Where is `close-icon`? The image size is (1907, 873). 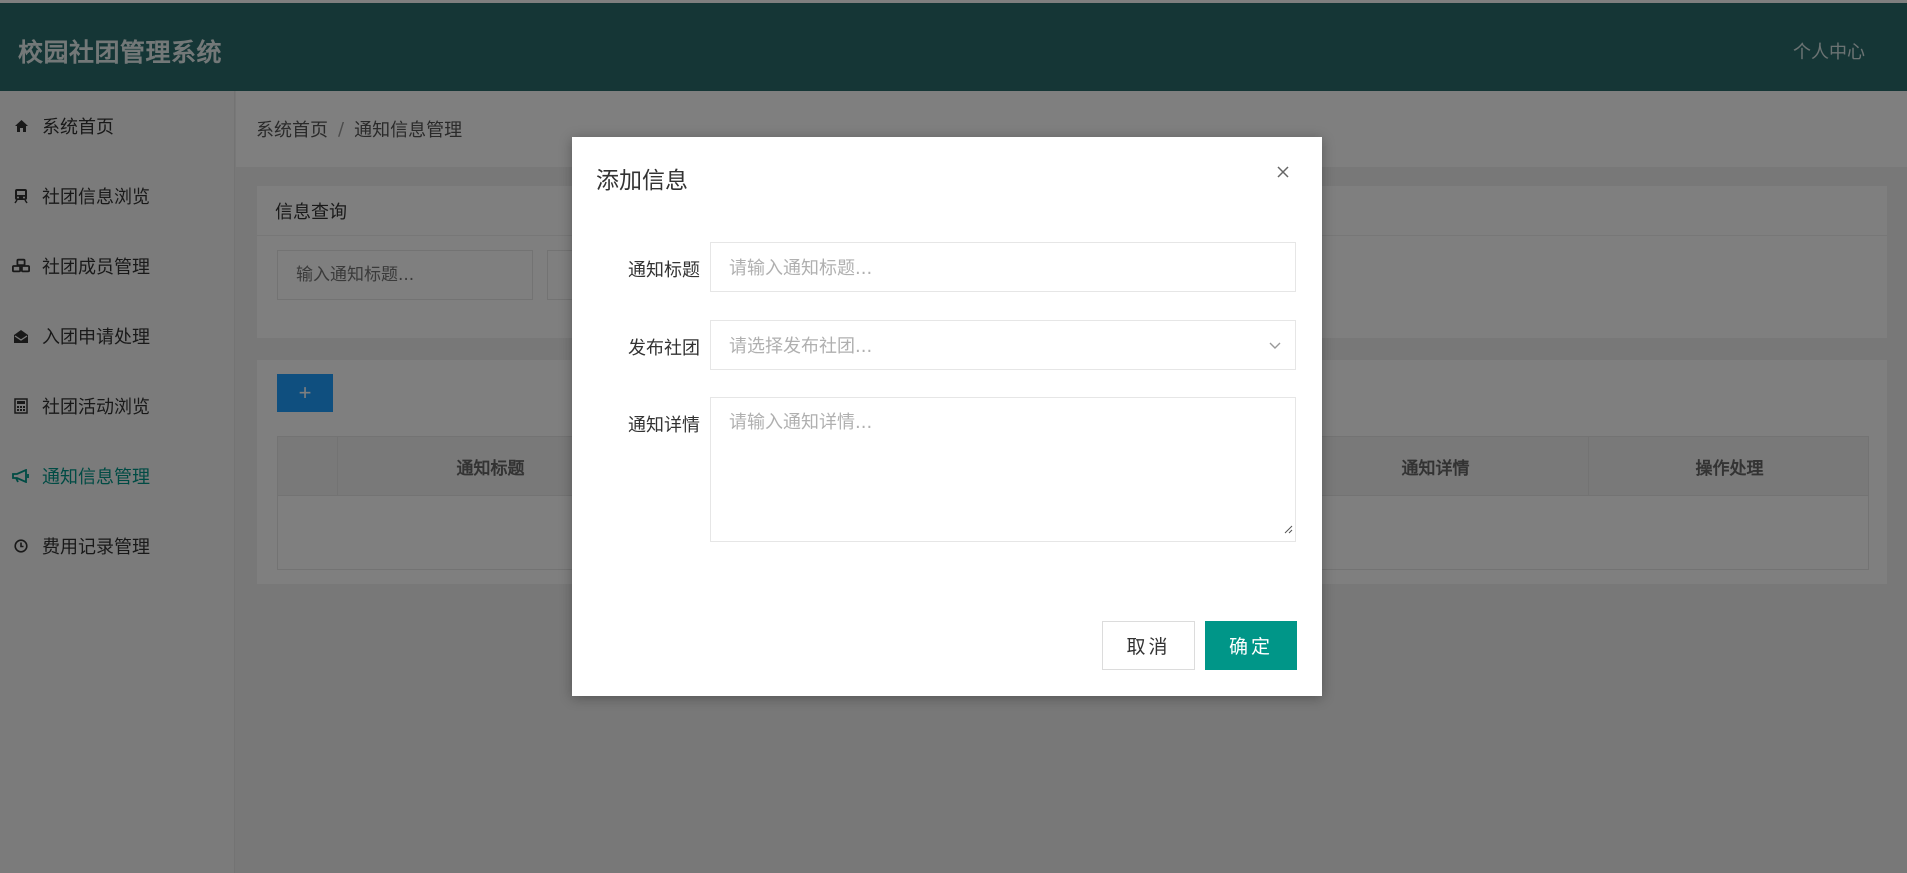 close-icon is located at coordinates (1283, 172).